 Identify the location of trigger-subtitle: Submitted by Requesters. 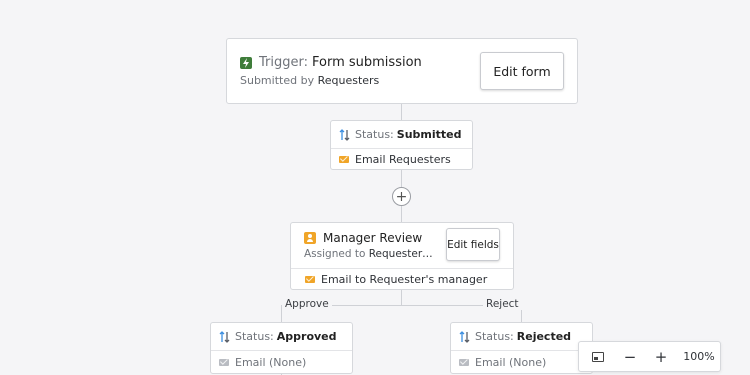
(309, 80).